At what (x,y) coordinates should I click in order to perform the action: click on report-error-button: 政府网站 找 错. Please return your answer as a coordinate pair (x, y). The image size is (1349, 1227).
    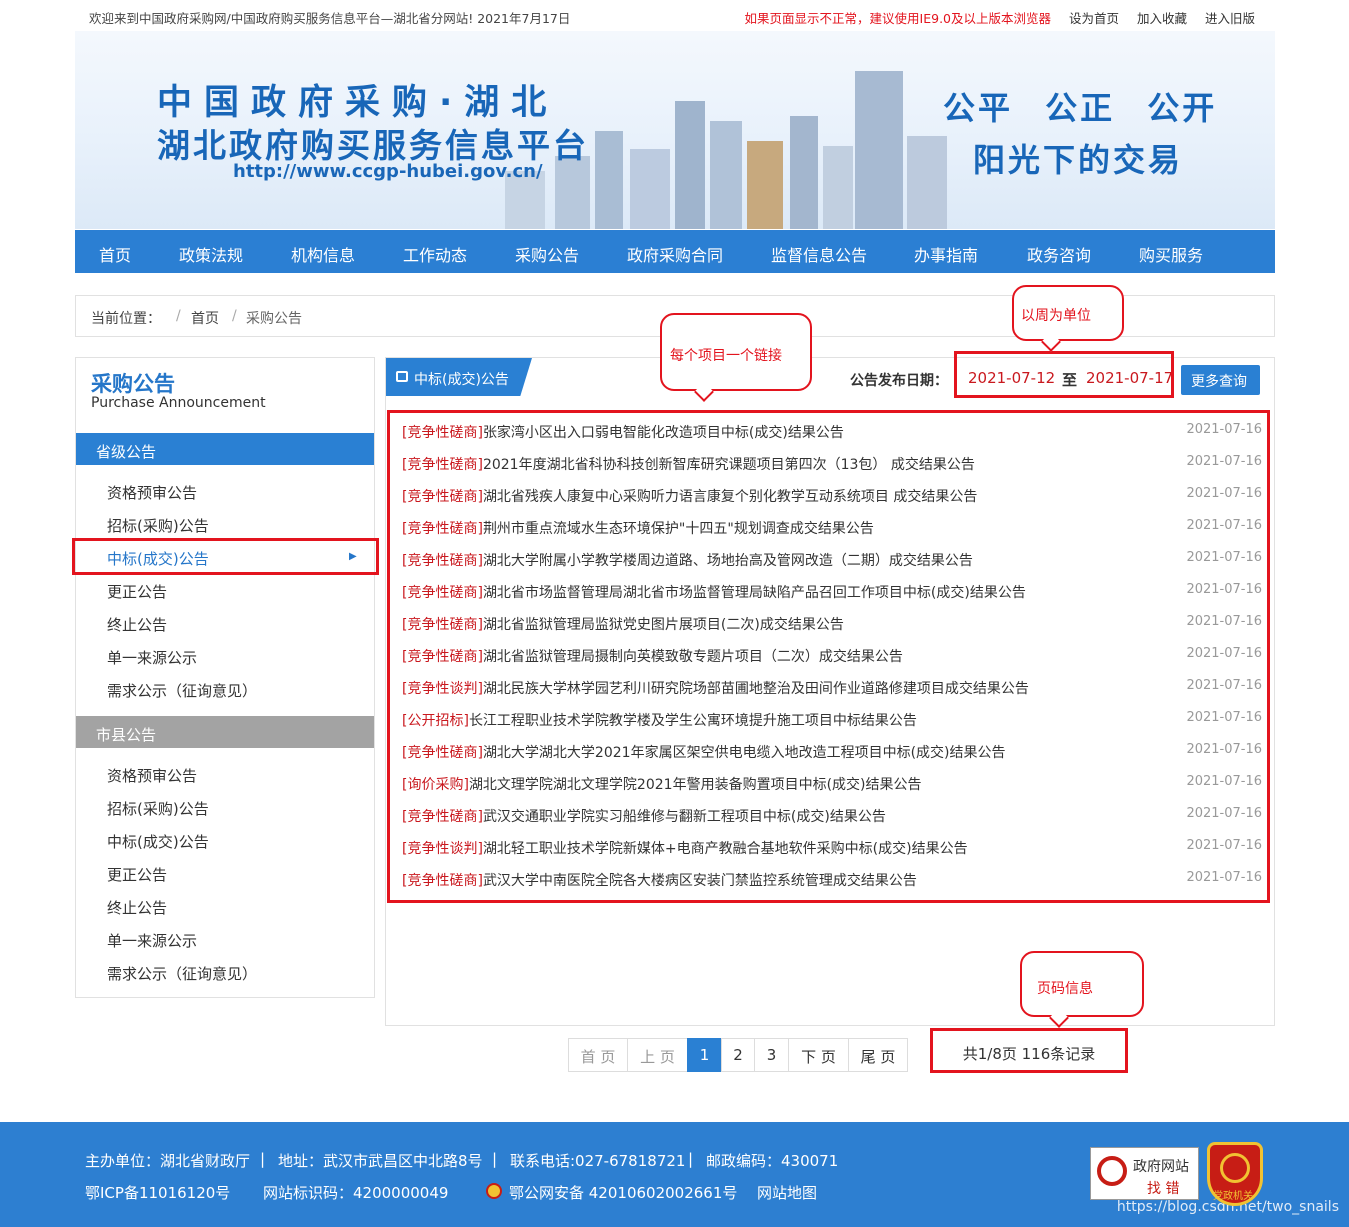
    Looking at the image, I should click on (1144, 1173).